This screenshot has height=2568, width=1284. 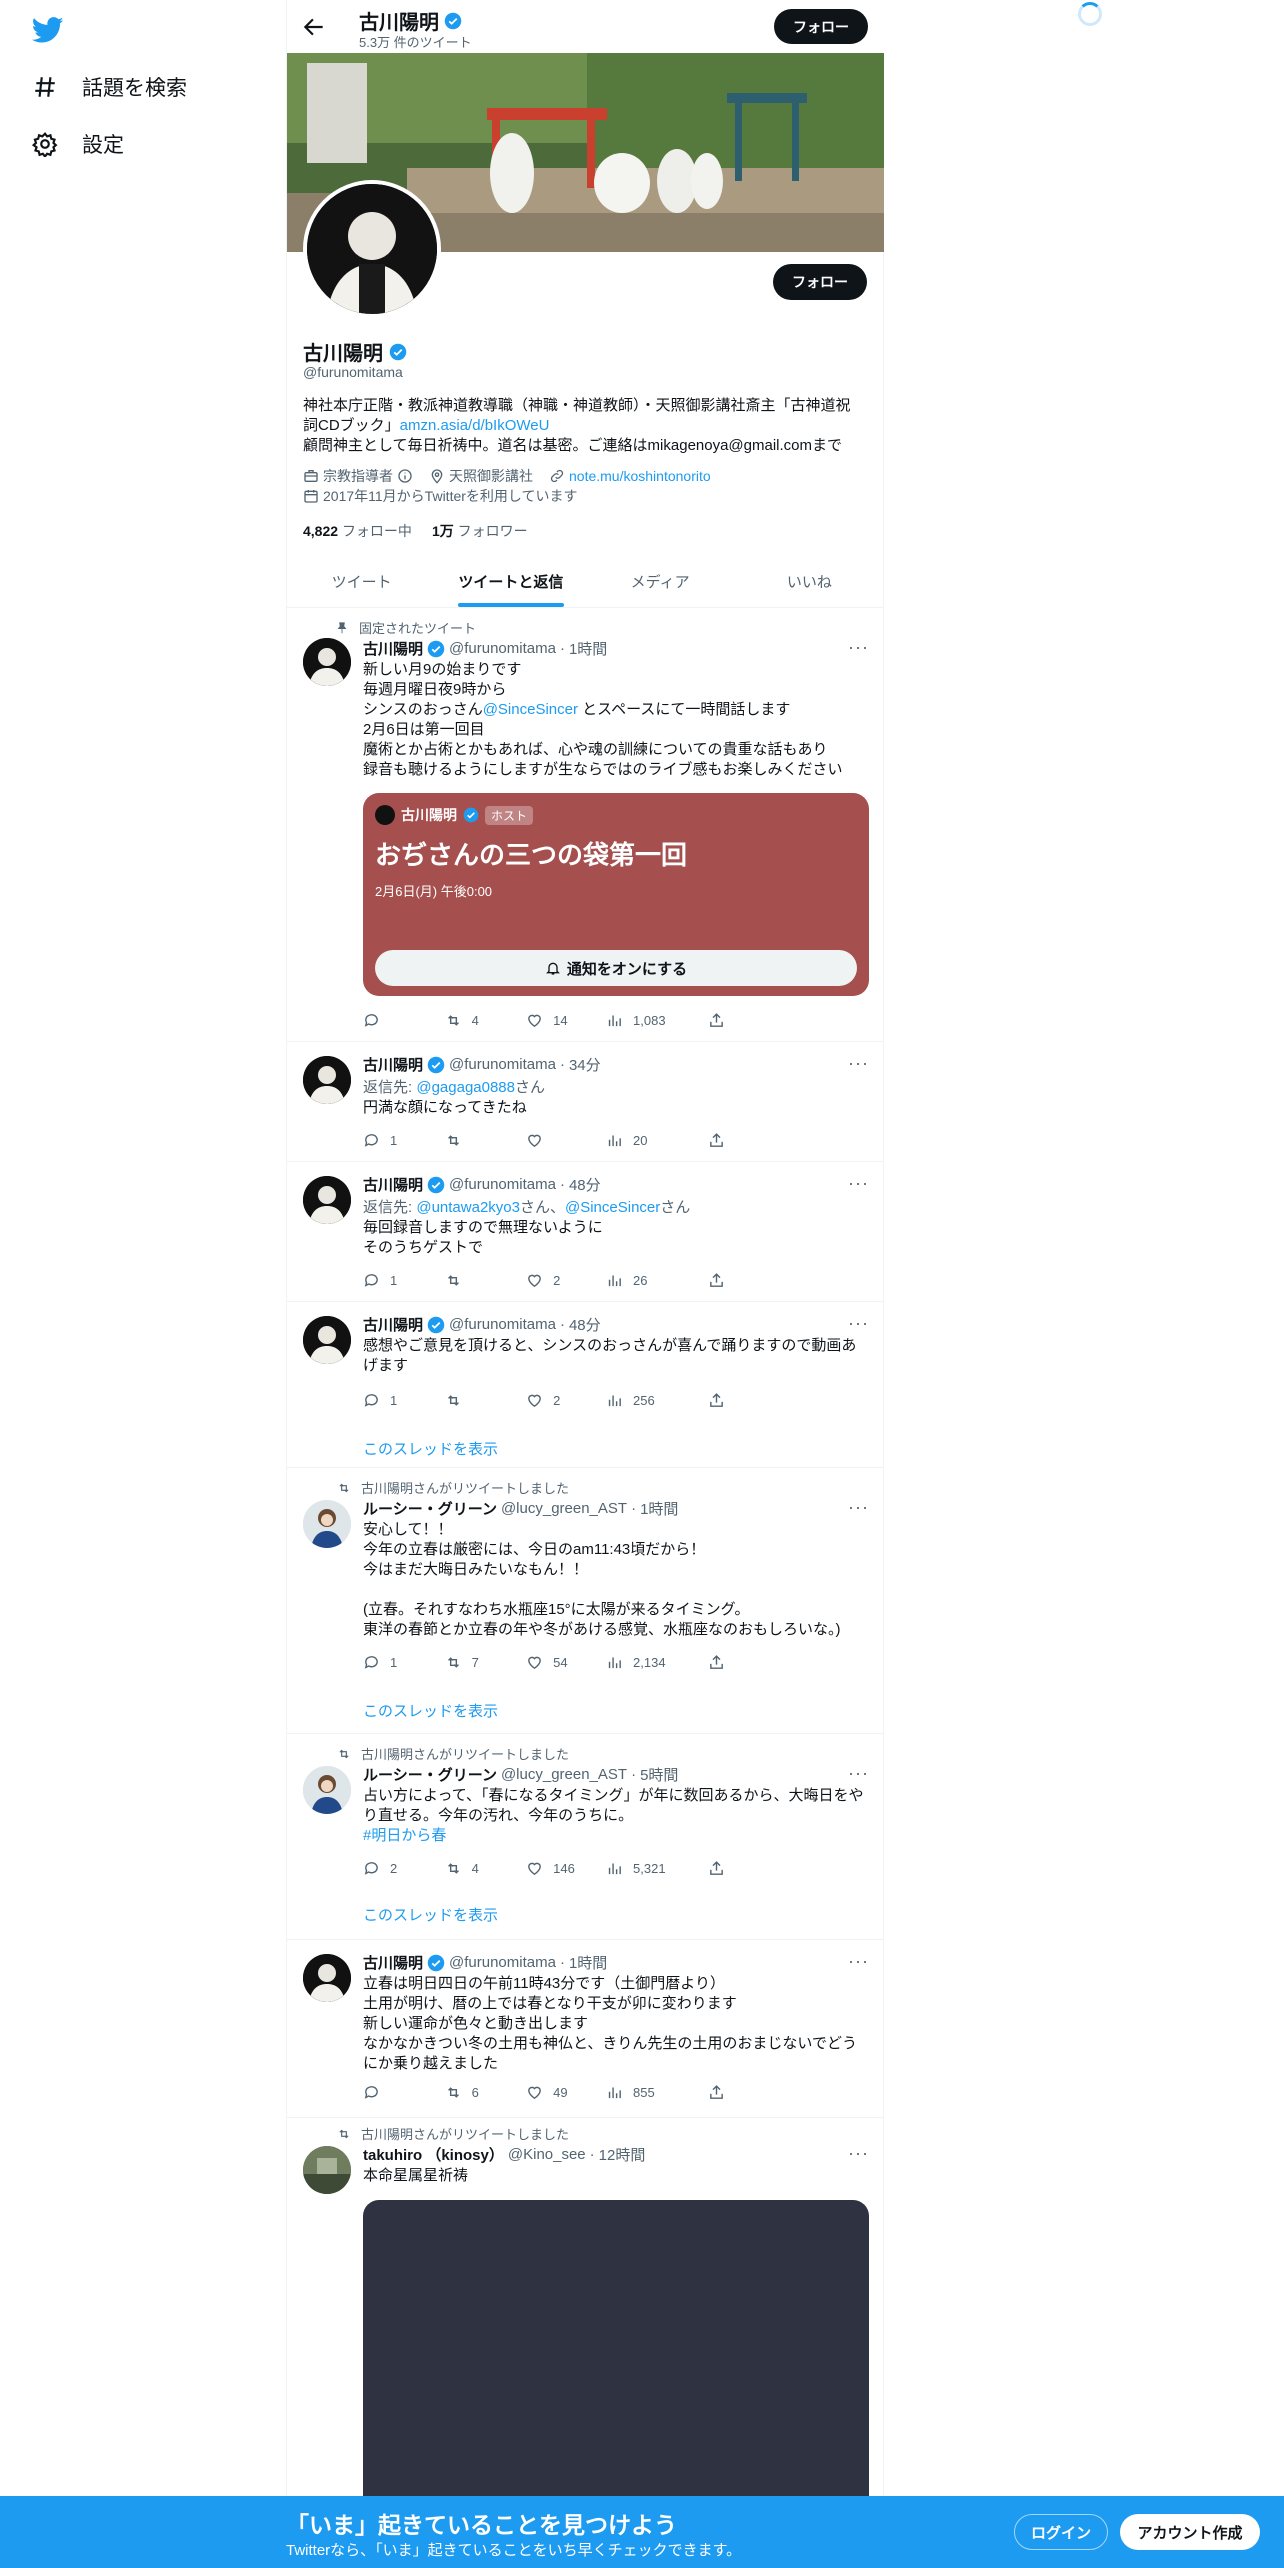 What do you see at coordinates (514, 2550) in the screenshot?
I see `banner-subtitle: Twitterなら、「いま」起きていることをいち早くチェックできます。` at bounding box center [514, 2550].